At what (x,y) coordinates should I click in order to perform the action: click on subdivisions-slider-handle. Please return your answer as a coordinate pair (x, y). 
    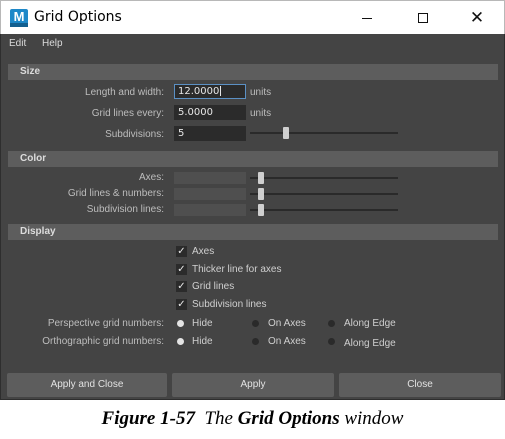
    Looking at the image, I should click on (285, 133).